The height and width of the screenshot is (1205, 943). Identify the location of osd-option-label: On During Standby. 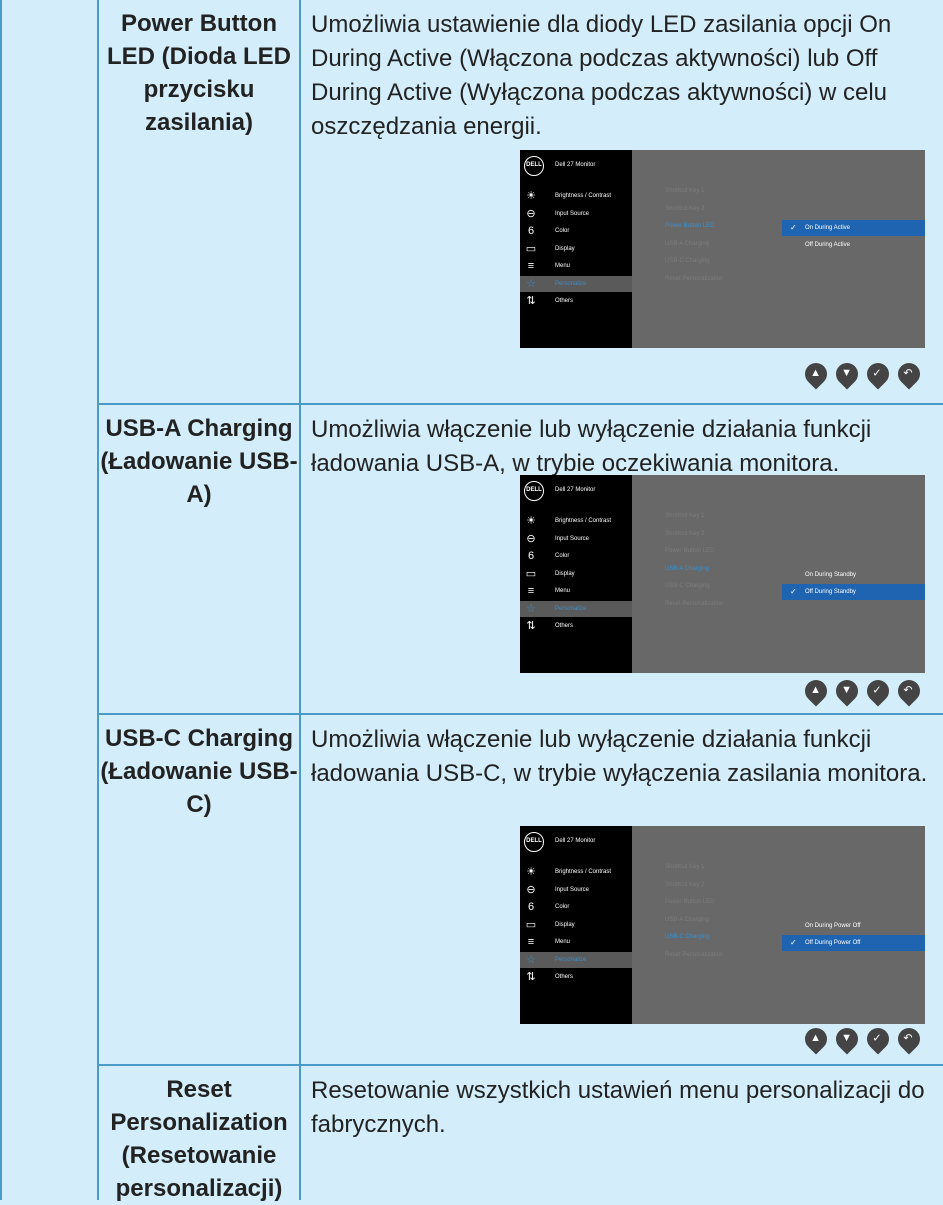
(831, 575).